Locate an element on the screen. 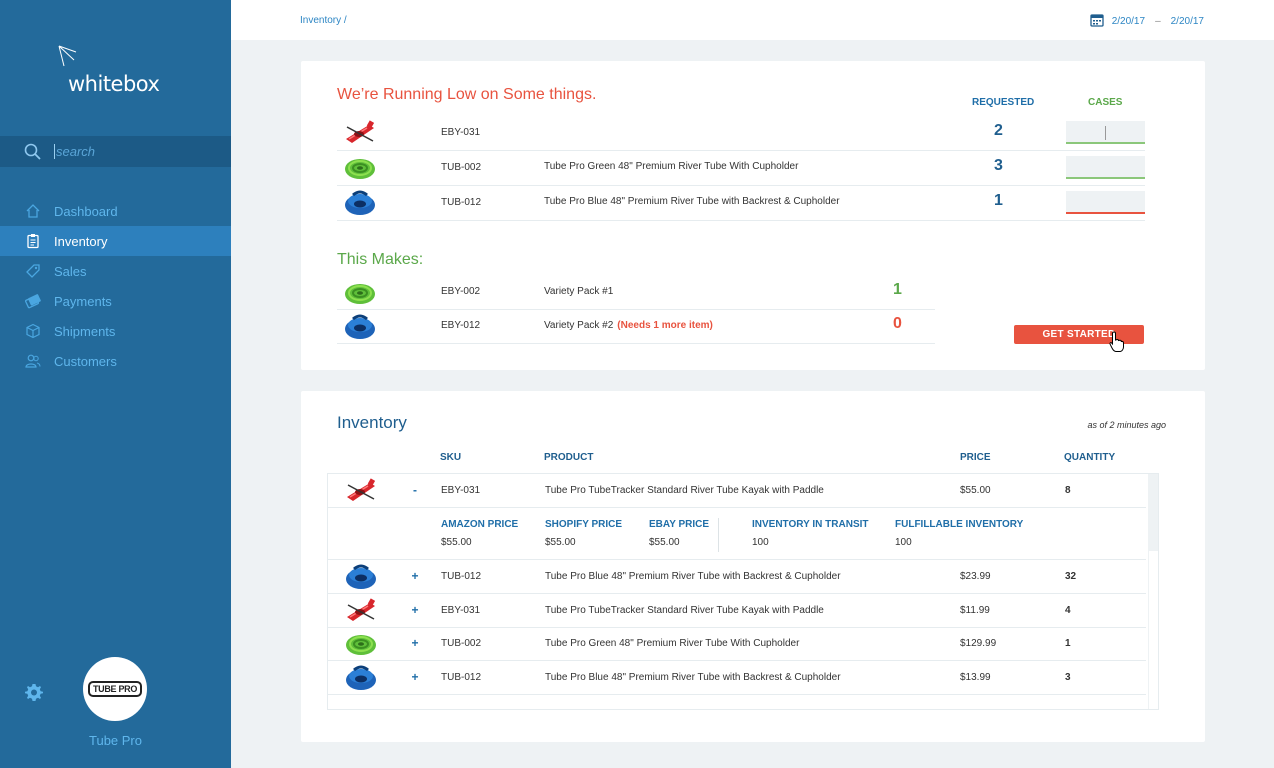 The width and height of the screenshot is (1274, 768). breadcrumb: Inventory / is located at coordinates (323, 20).